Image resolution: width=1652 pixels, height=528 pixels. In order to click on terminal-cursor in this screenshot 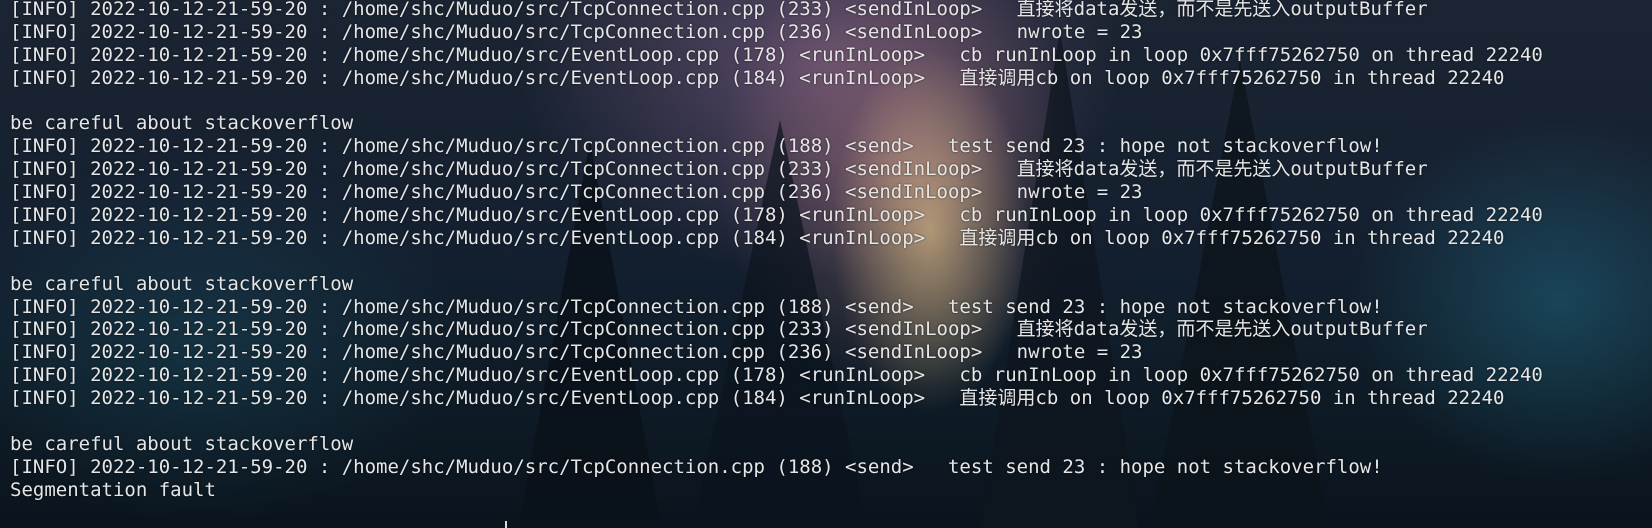, I will do `click(506, 524)`.